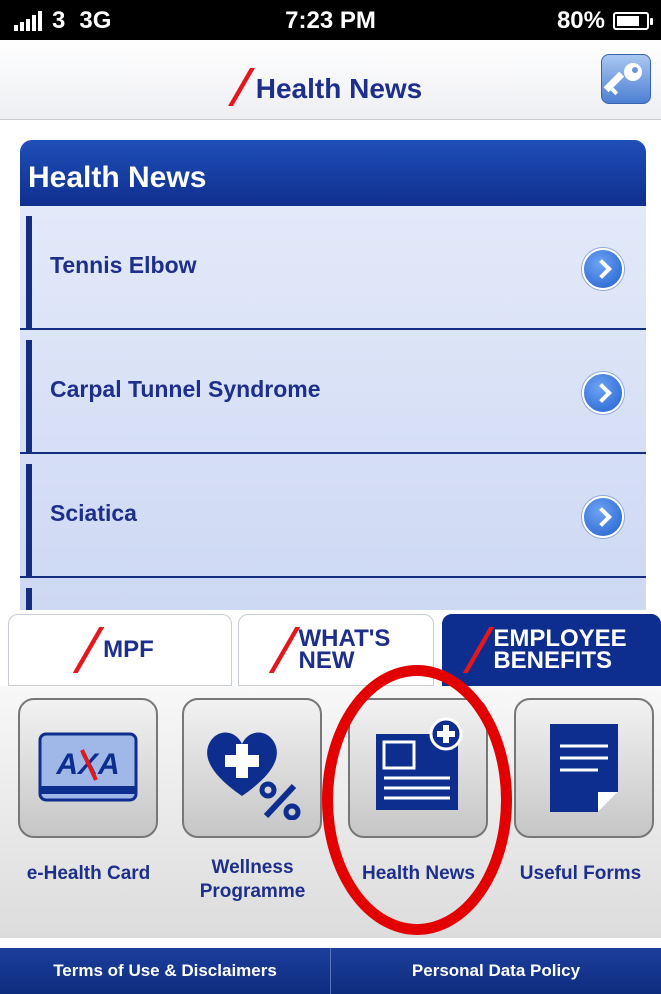  I want to click on login-key-button, so click(626, 79).